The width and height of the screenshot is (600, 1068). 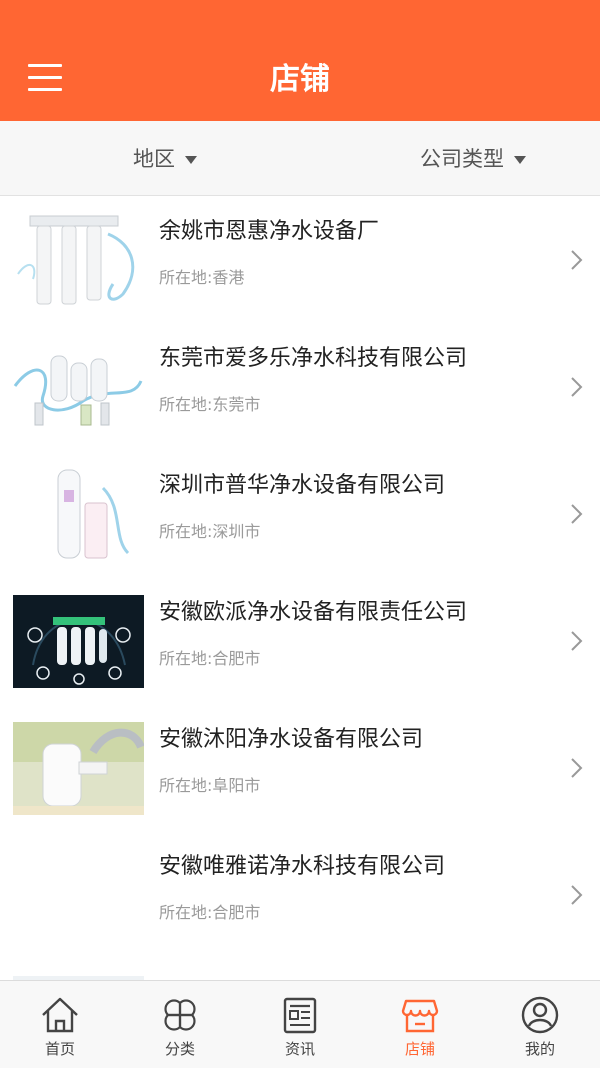 I want to click on filter-bar: 地区 公司类型, so click(x=300, y=158).